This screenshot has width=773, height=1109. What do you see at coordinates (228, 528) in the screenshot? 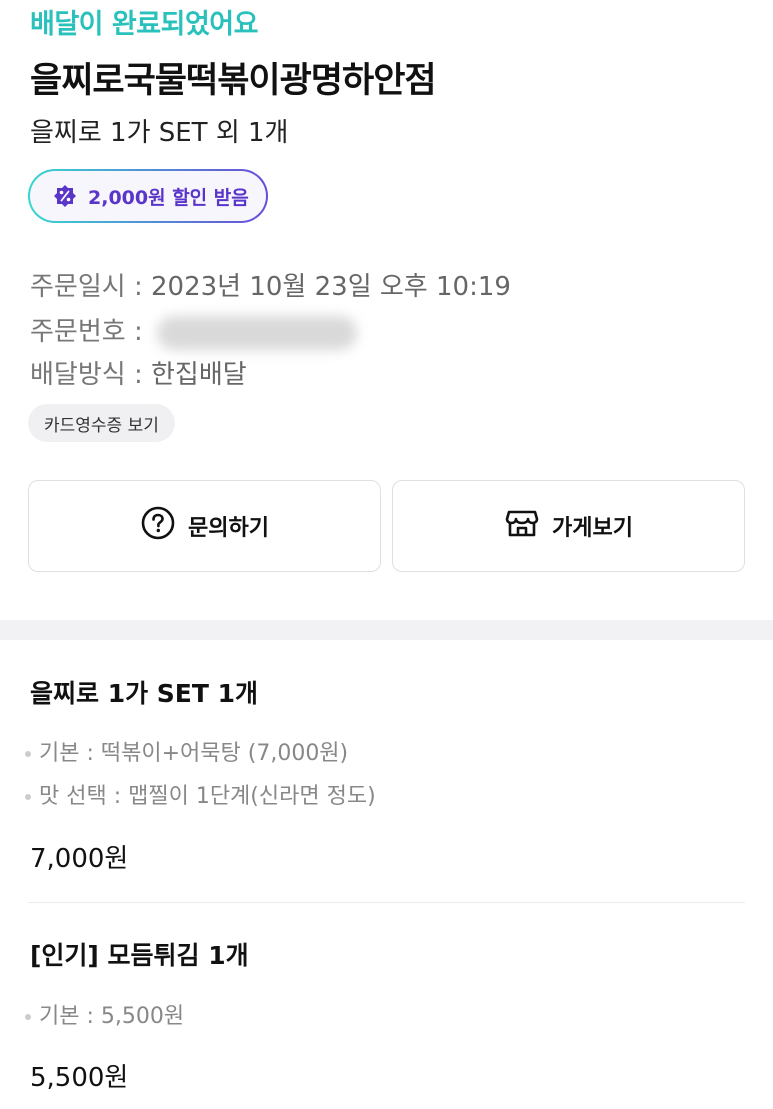
I see `inquiry-button-label: 문의하기` at bounding box center [228, 528].